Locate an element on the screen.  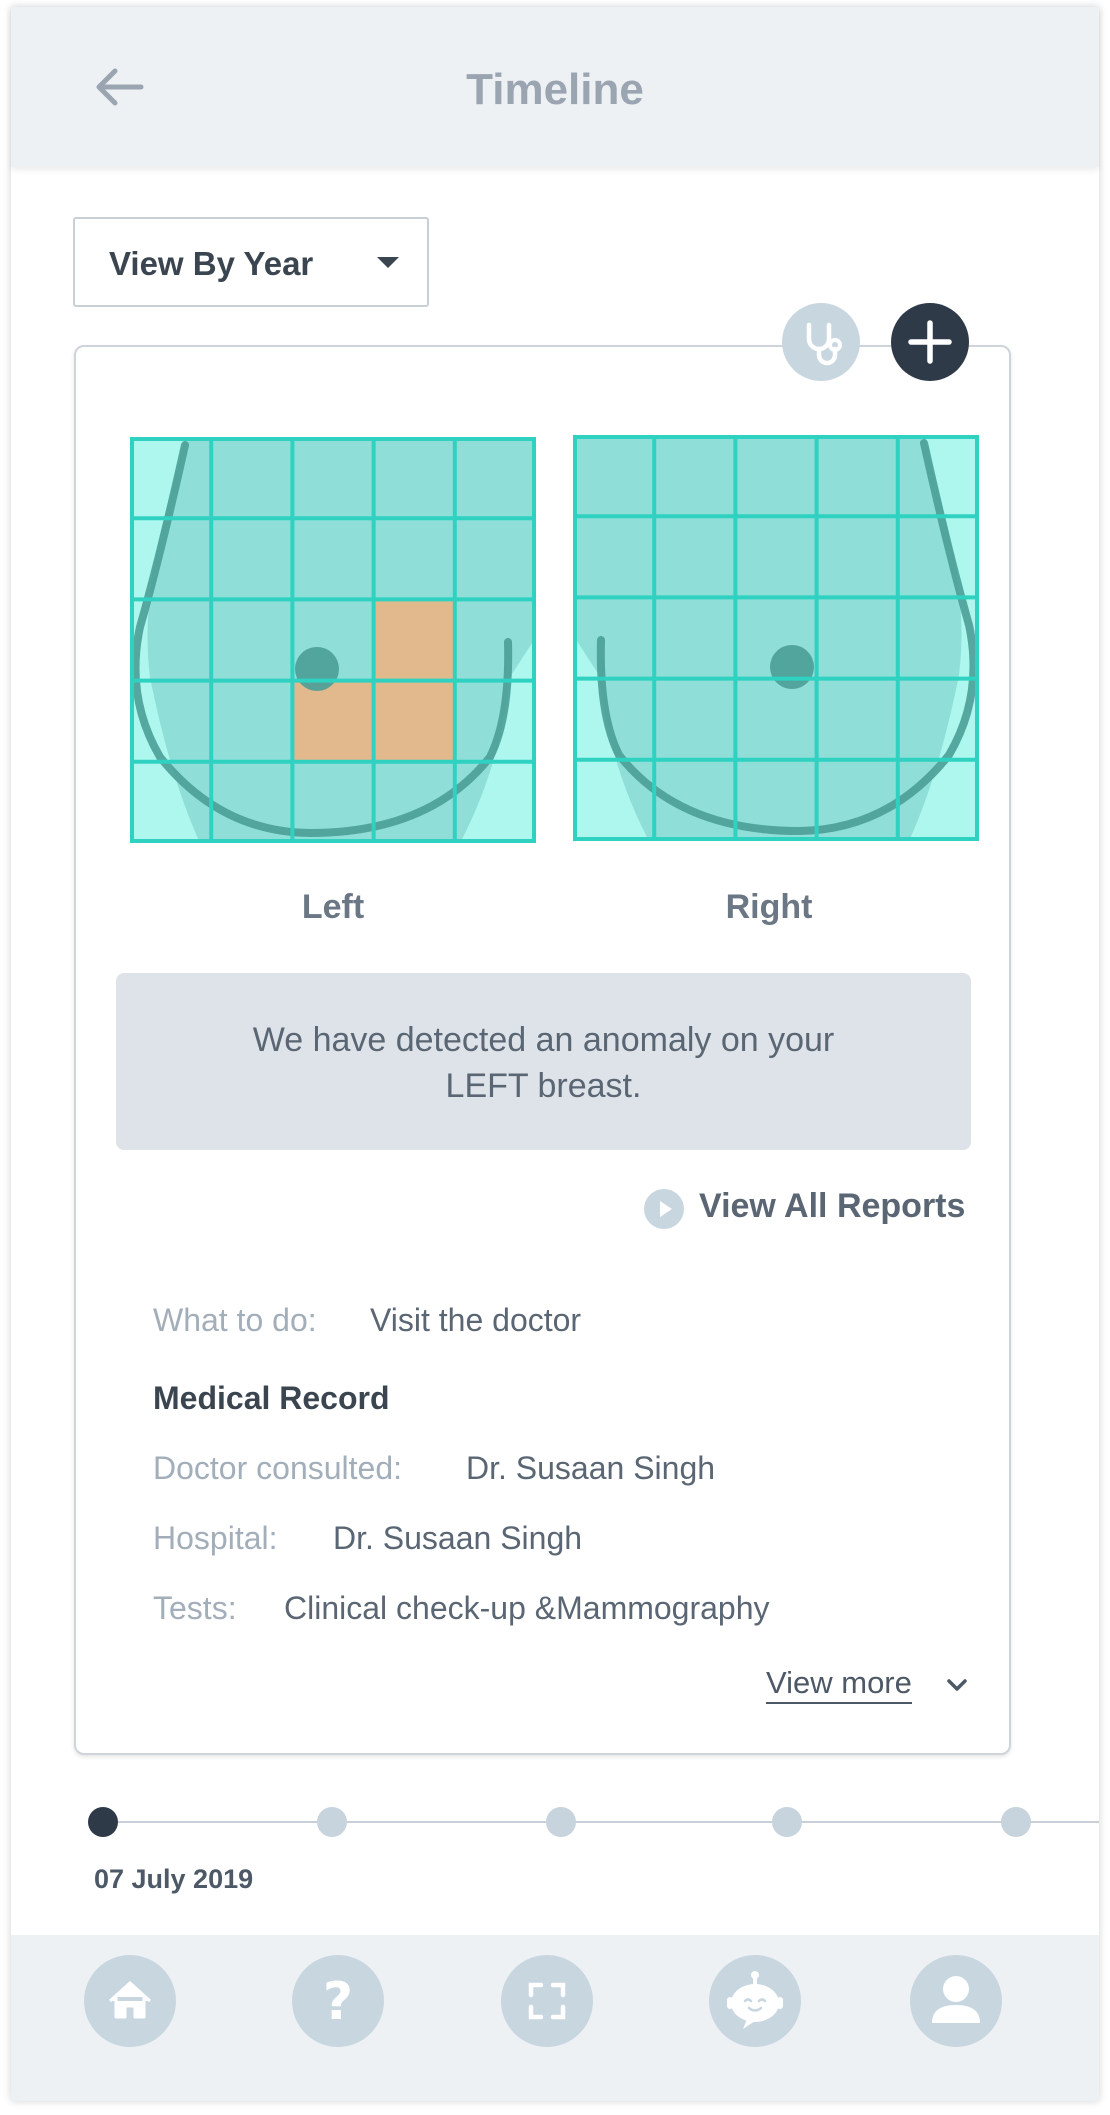
right-breast-diagram is located at coordinates (776, 638).